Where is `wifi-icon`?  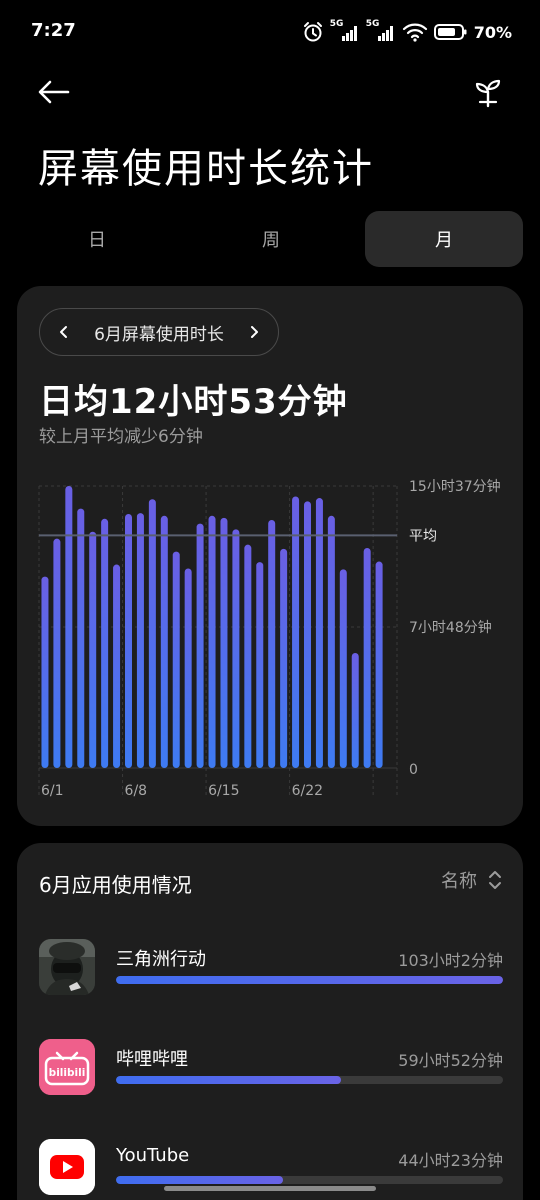 wifi-icon is located at coordinates (414, 32).